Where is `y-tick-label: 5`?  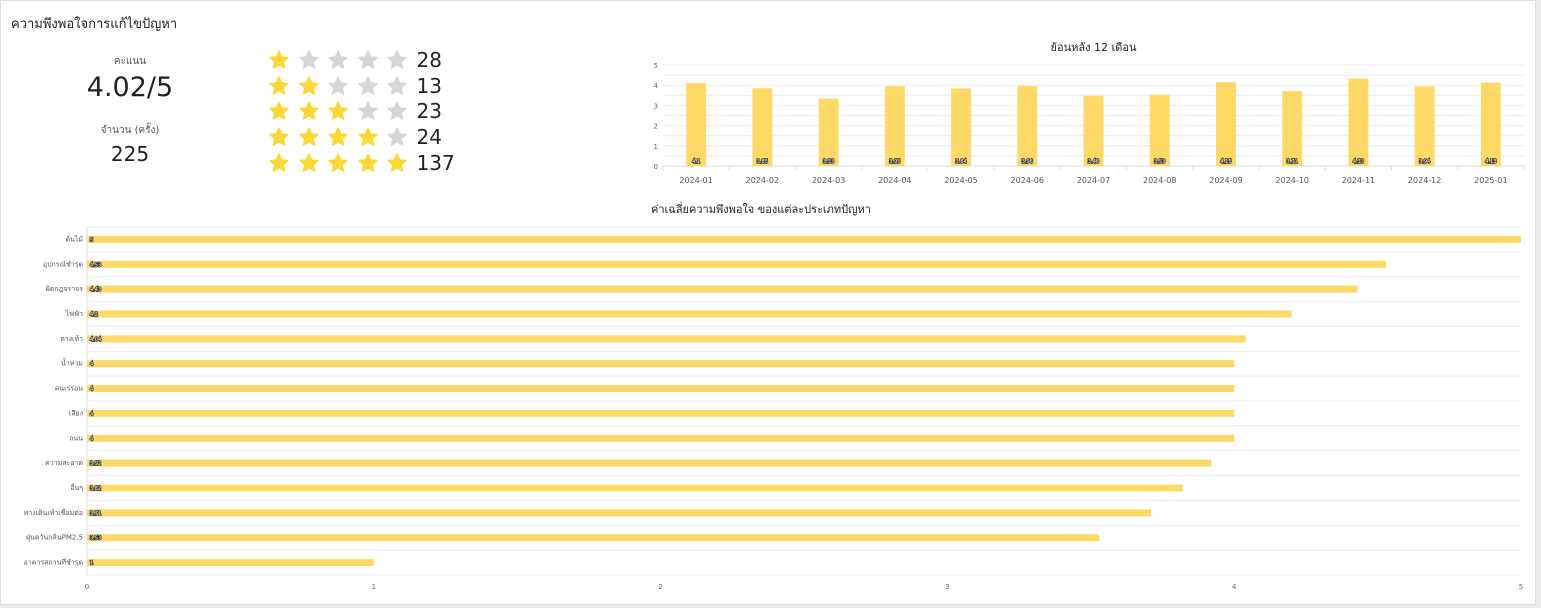
y-tick-label: 5 is located at coordinates (656, 66).